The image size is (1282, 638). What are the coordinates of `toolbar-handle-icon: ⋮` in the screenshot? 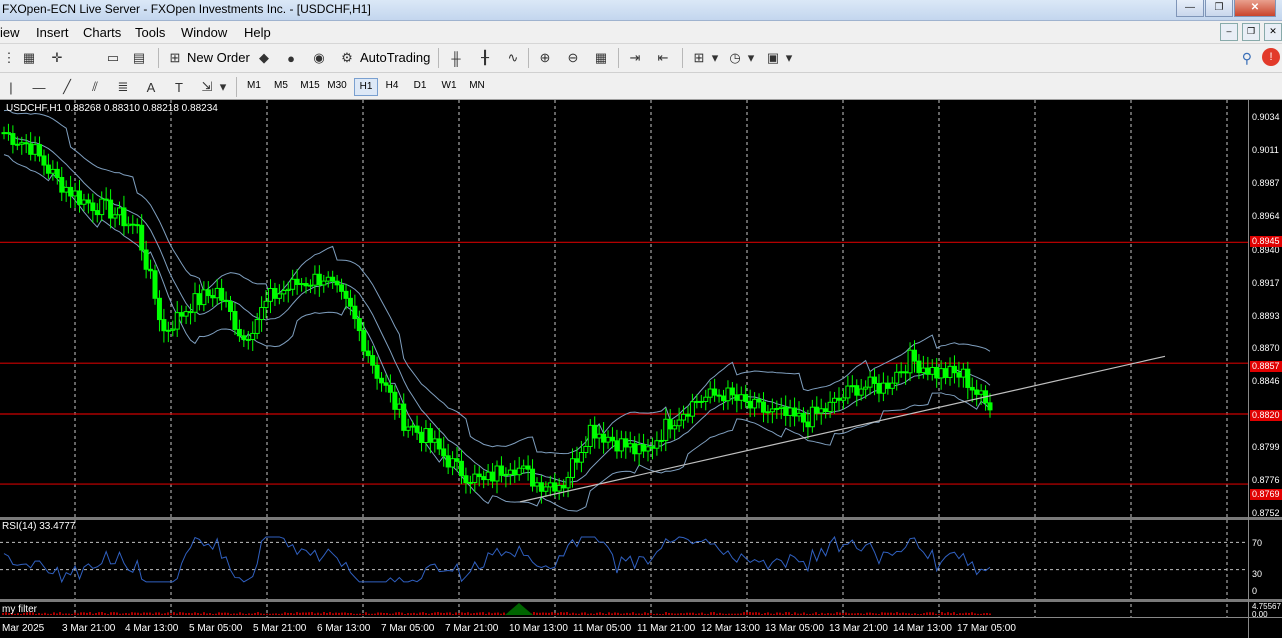 It's located at (9, 57).